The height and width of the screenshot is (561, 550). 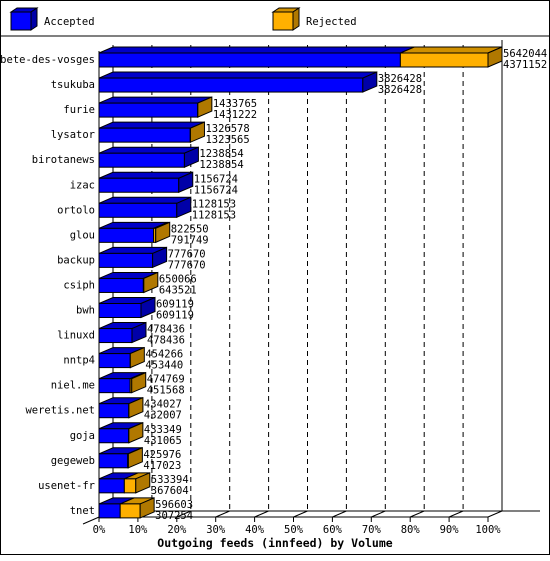 What do you see at coordinates (235, 115) in the screenshot?
I see `value-label-accepted: 1431222` at bounding box center [235, 115].